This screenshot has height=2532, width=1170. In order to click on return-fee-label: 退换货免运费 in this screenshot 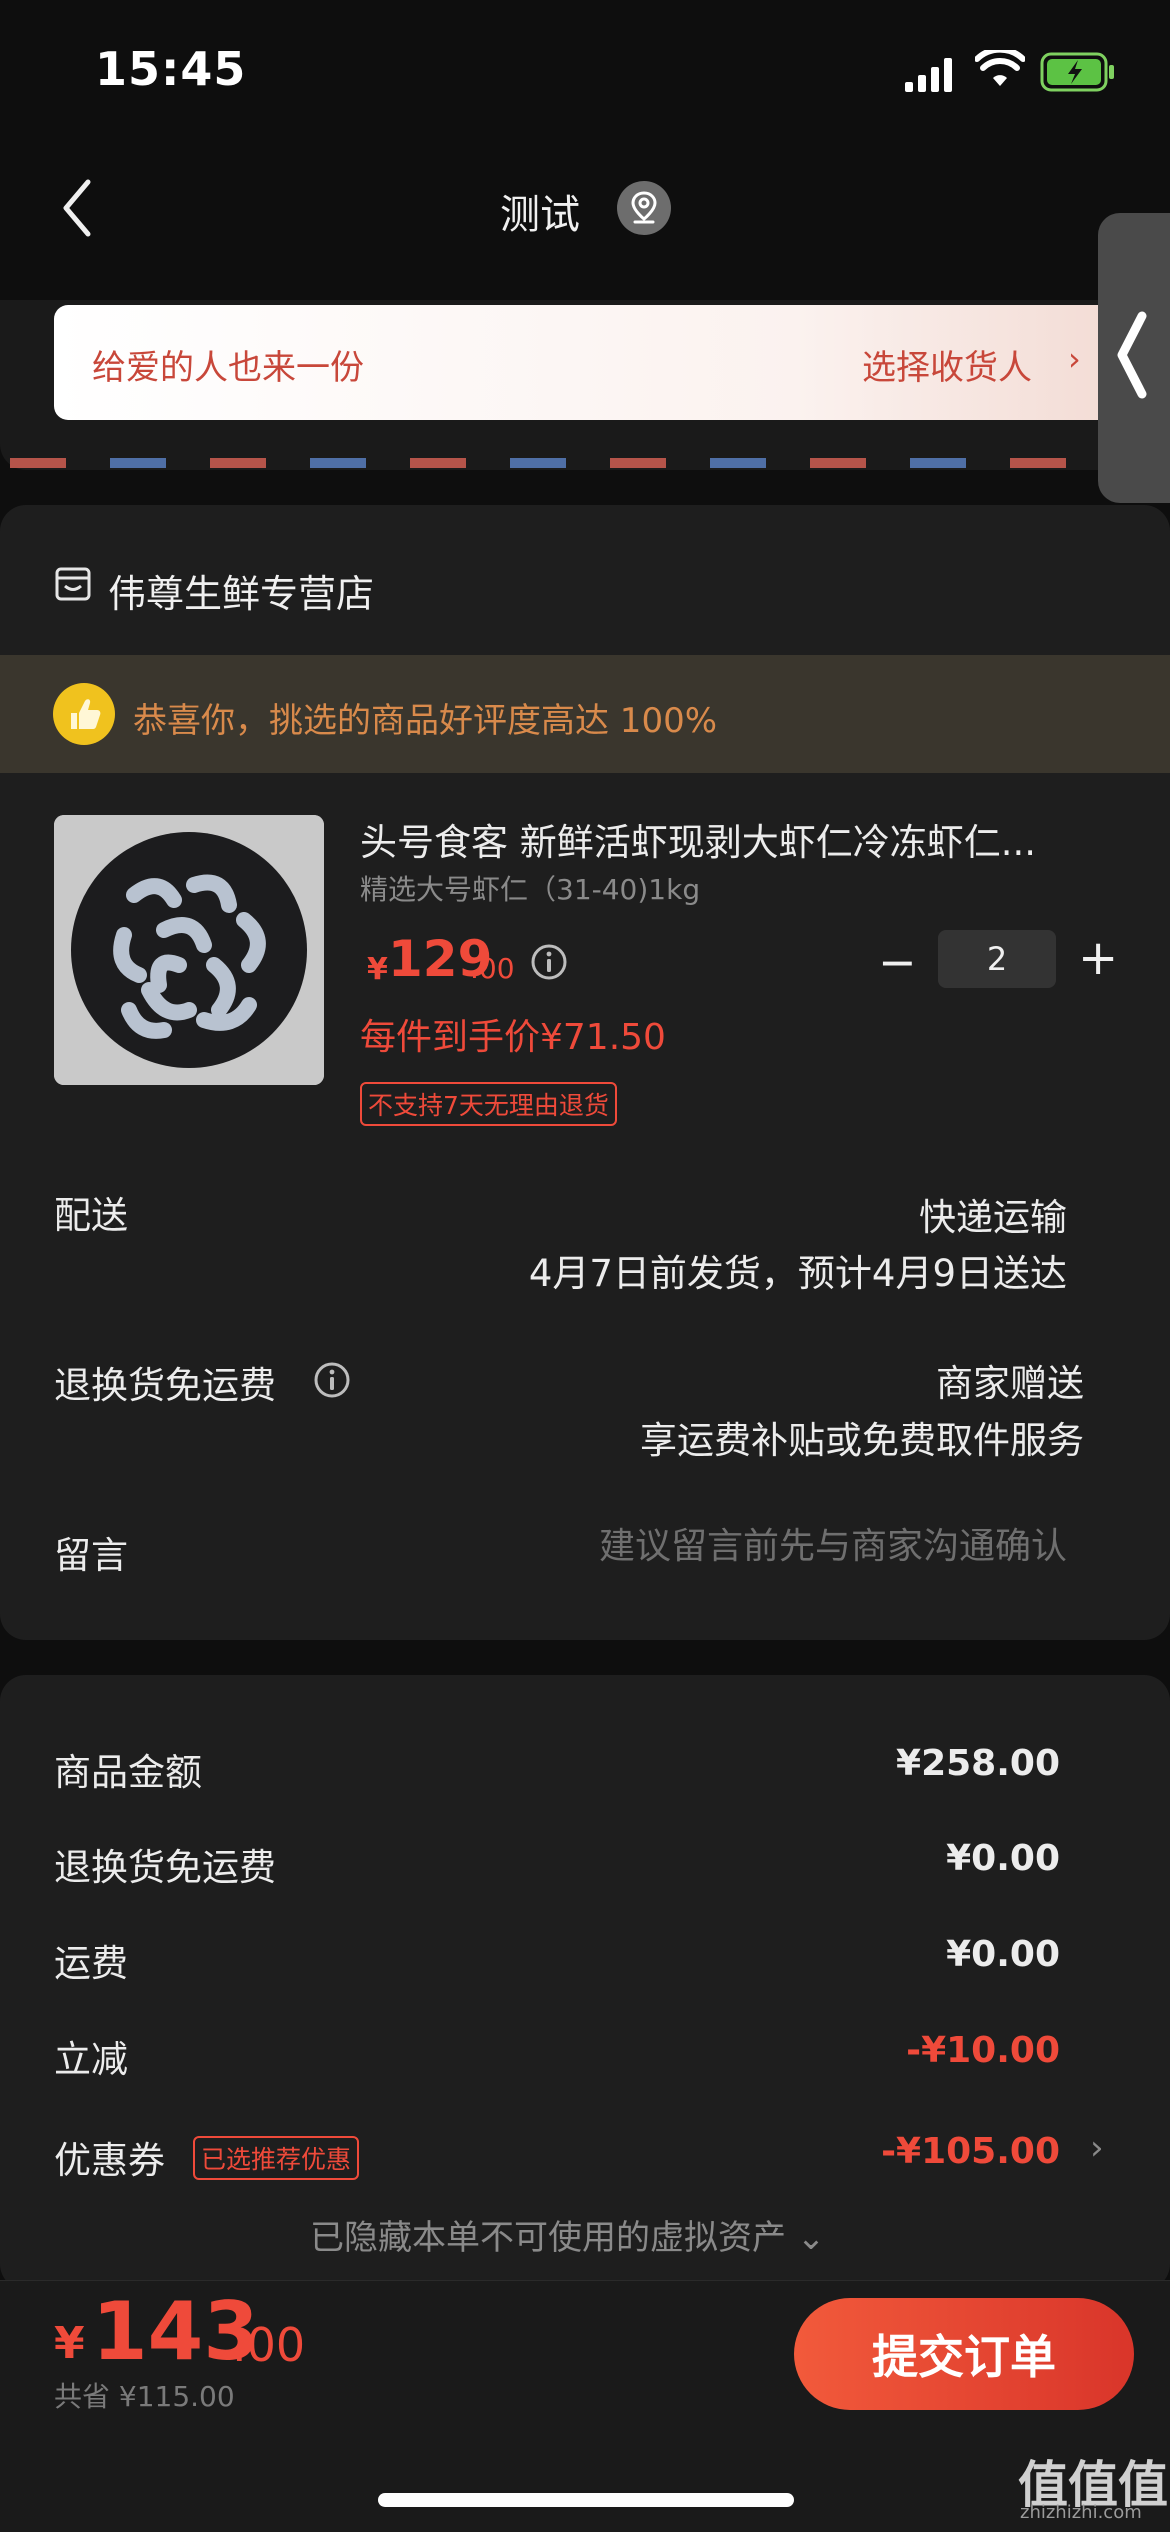, I will do `click(165, 1867)`.